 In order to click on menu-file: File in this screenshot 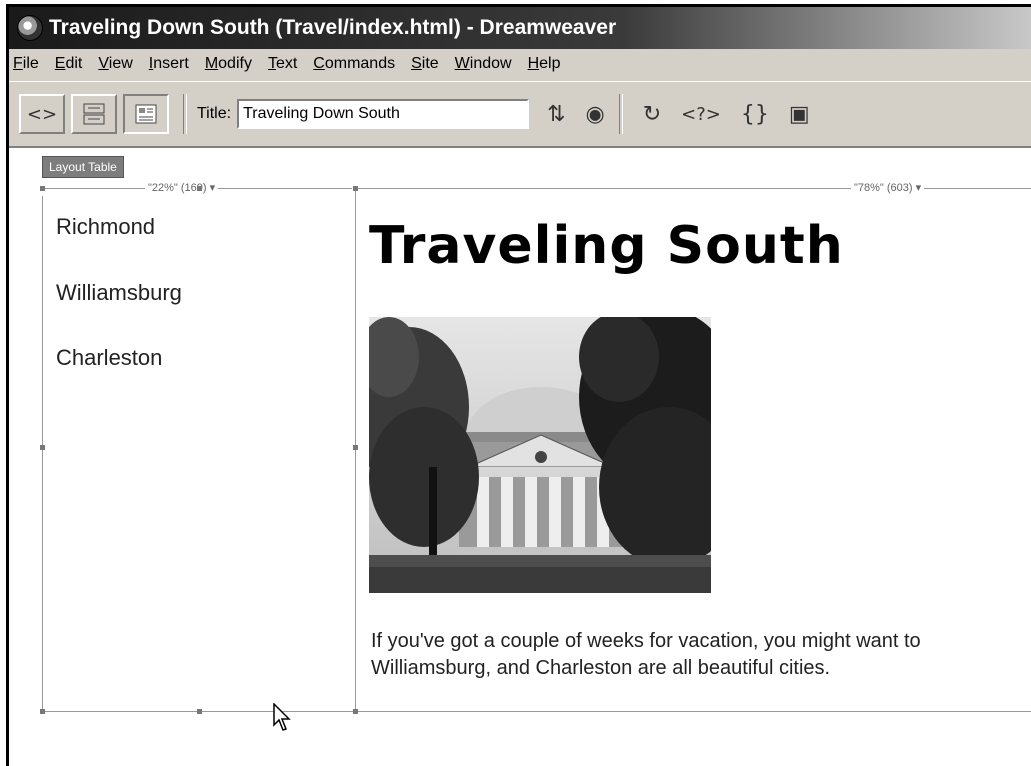, I will do `click(26, 64)`.